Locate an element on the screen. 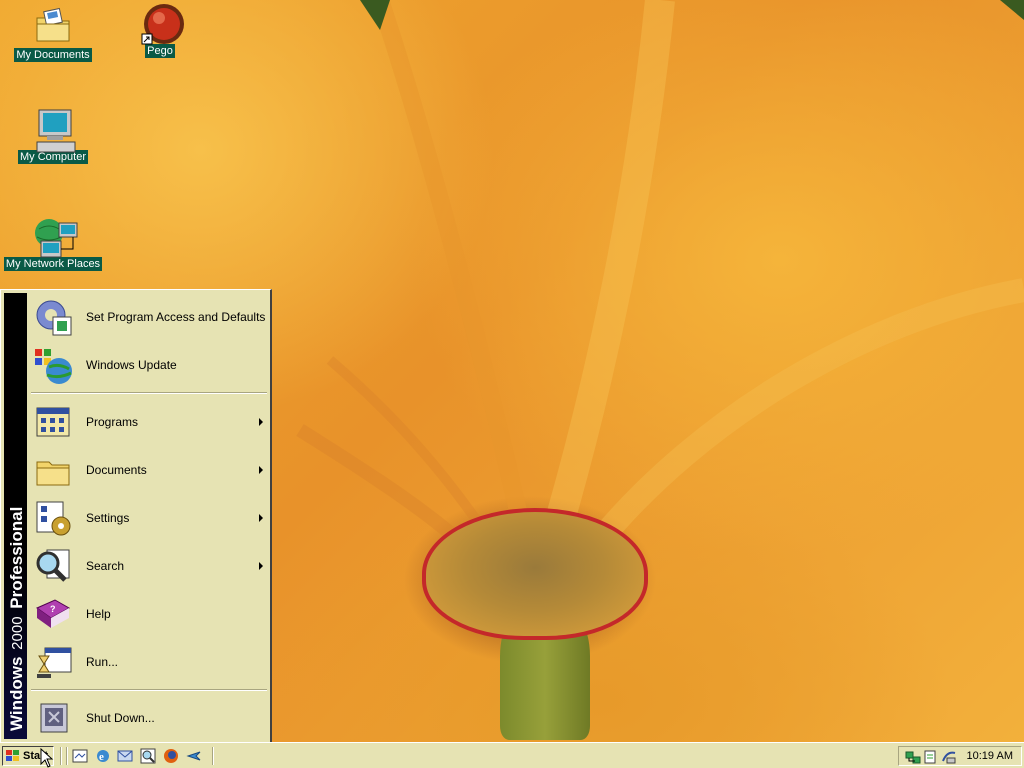 This screenshot has width=1024, height=768. start-menu-banner: Windows 2000 Professional is located at coordinates (15, 516).